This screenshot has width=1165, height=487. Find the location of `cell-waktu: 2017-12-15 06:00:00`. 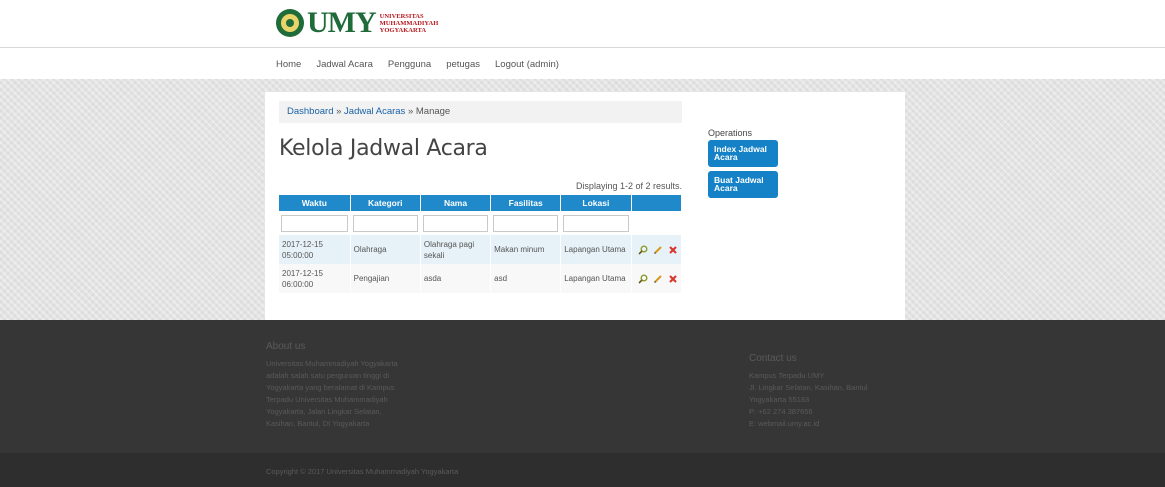

cell-waktu: 2017-12-15 06:00:00 is located at coordinates (315, 278).